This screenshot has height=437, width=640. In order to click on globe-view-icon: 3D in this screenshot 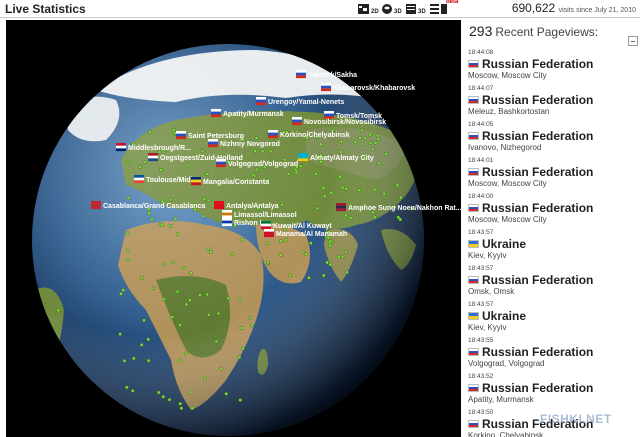, I will do `click(392, 9)`.